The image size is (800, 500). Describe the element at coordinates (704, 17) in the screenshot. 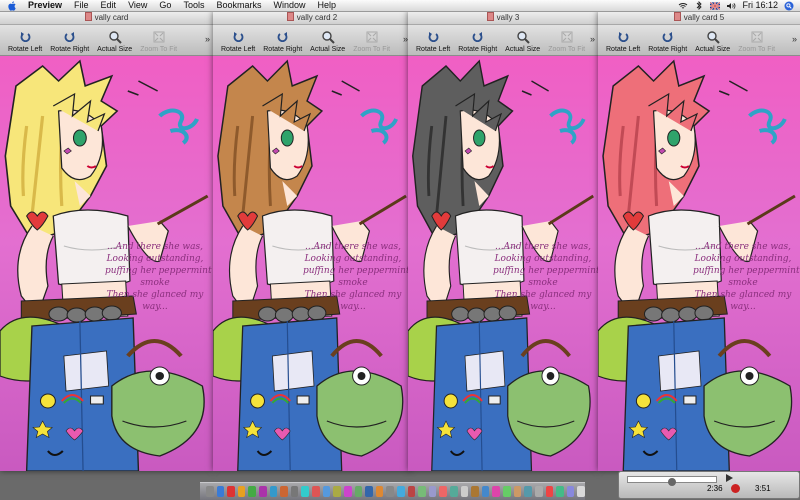

I see `window-title: vally card 5` at that location.